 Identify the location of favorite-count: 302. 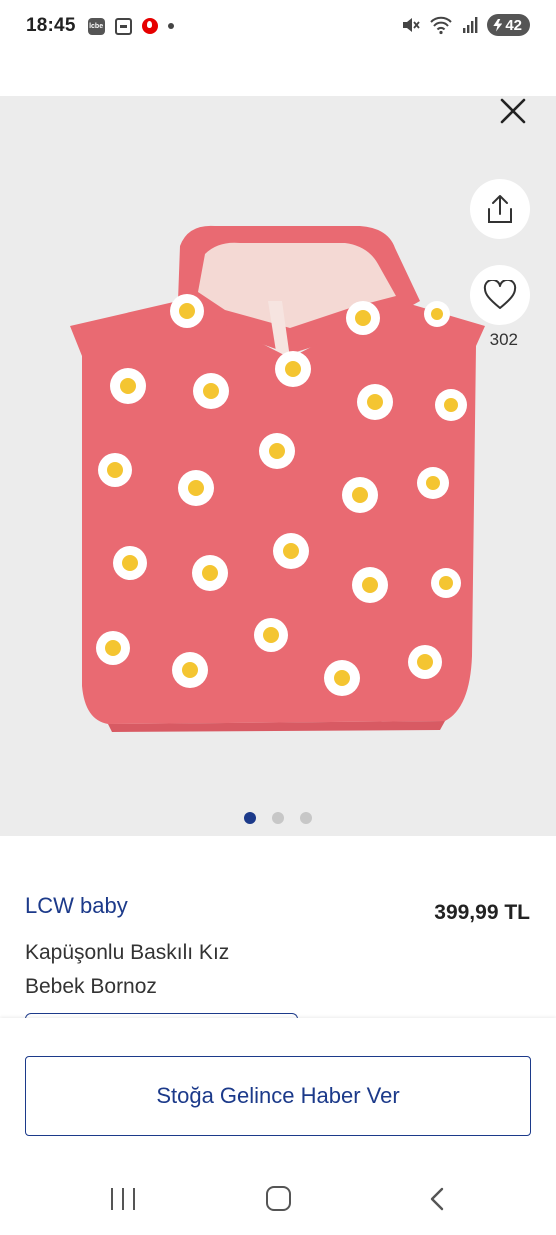
(503, 339).